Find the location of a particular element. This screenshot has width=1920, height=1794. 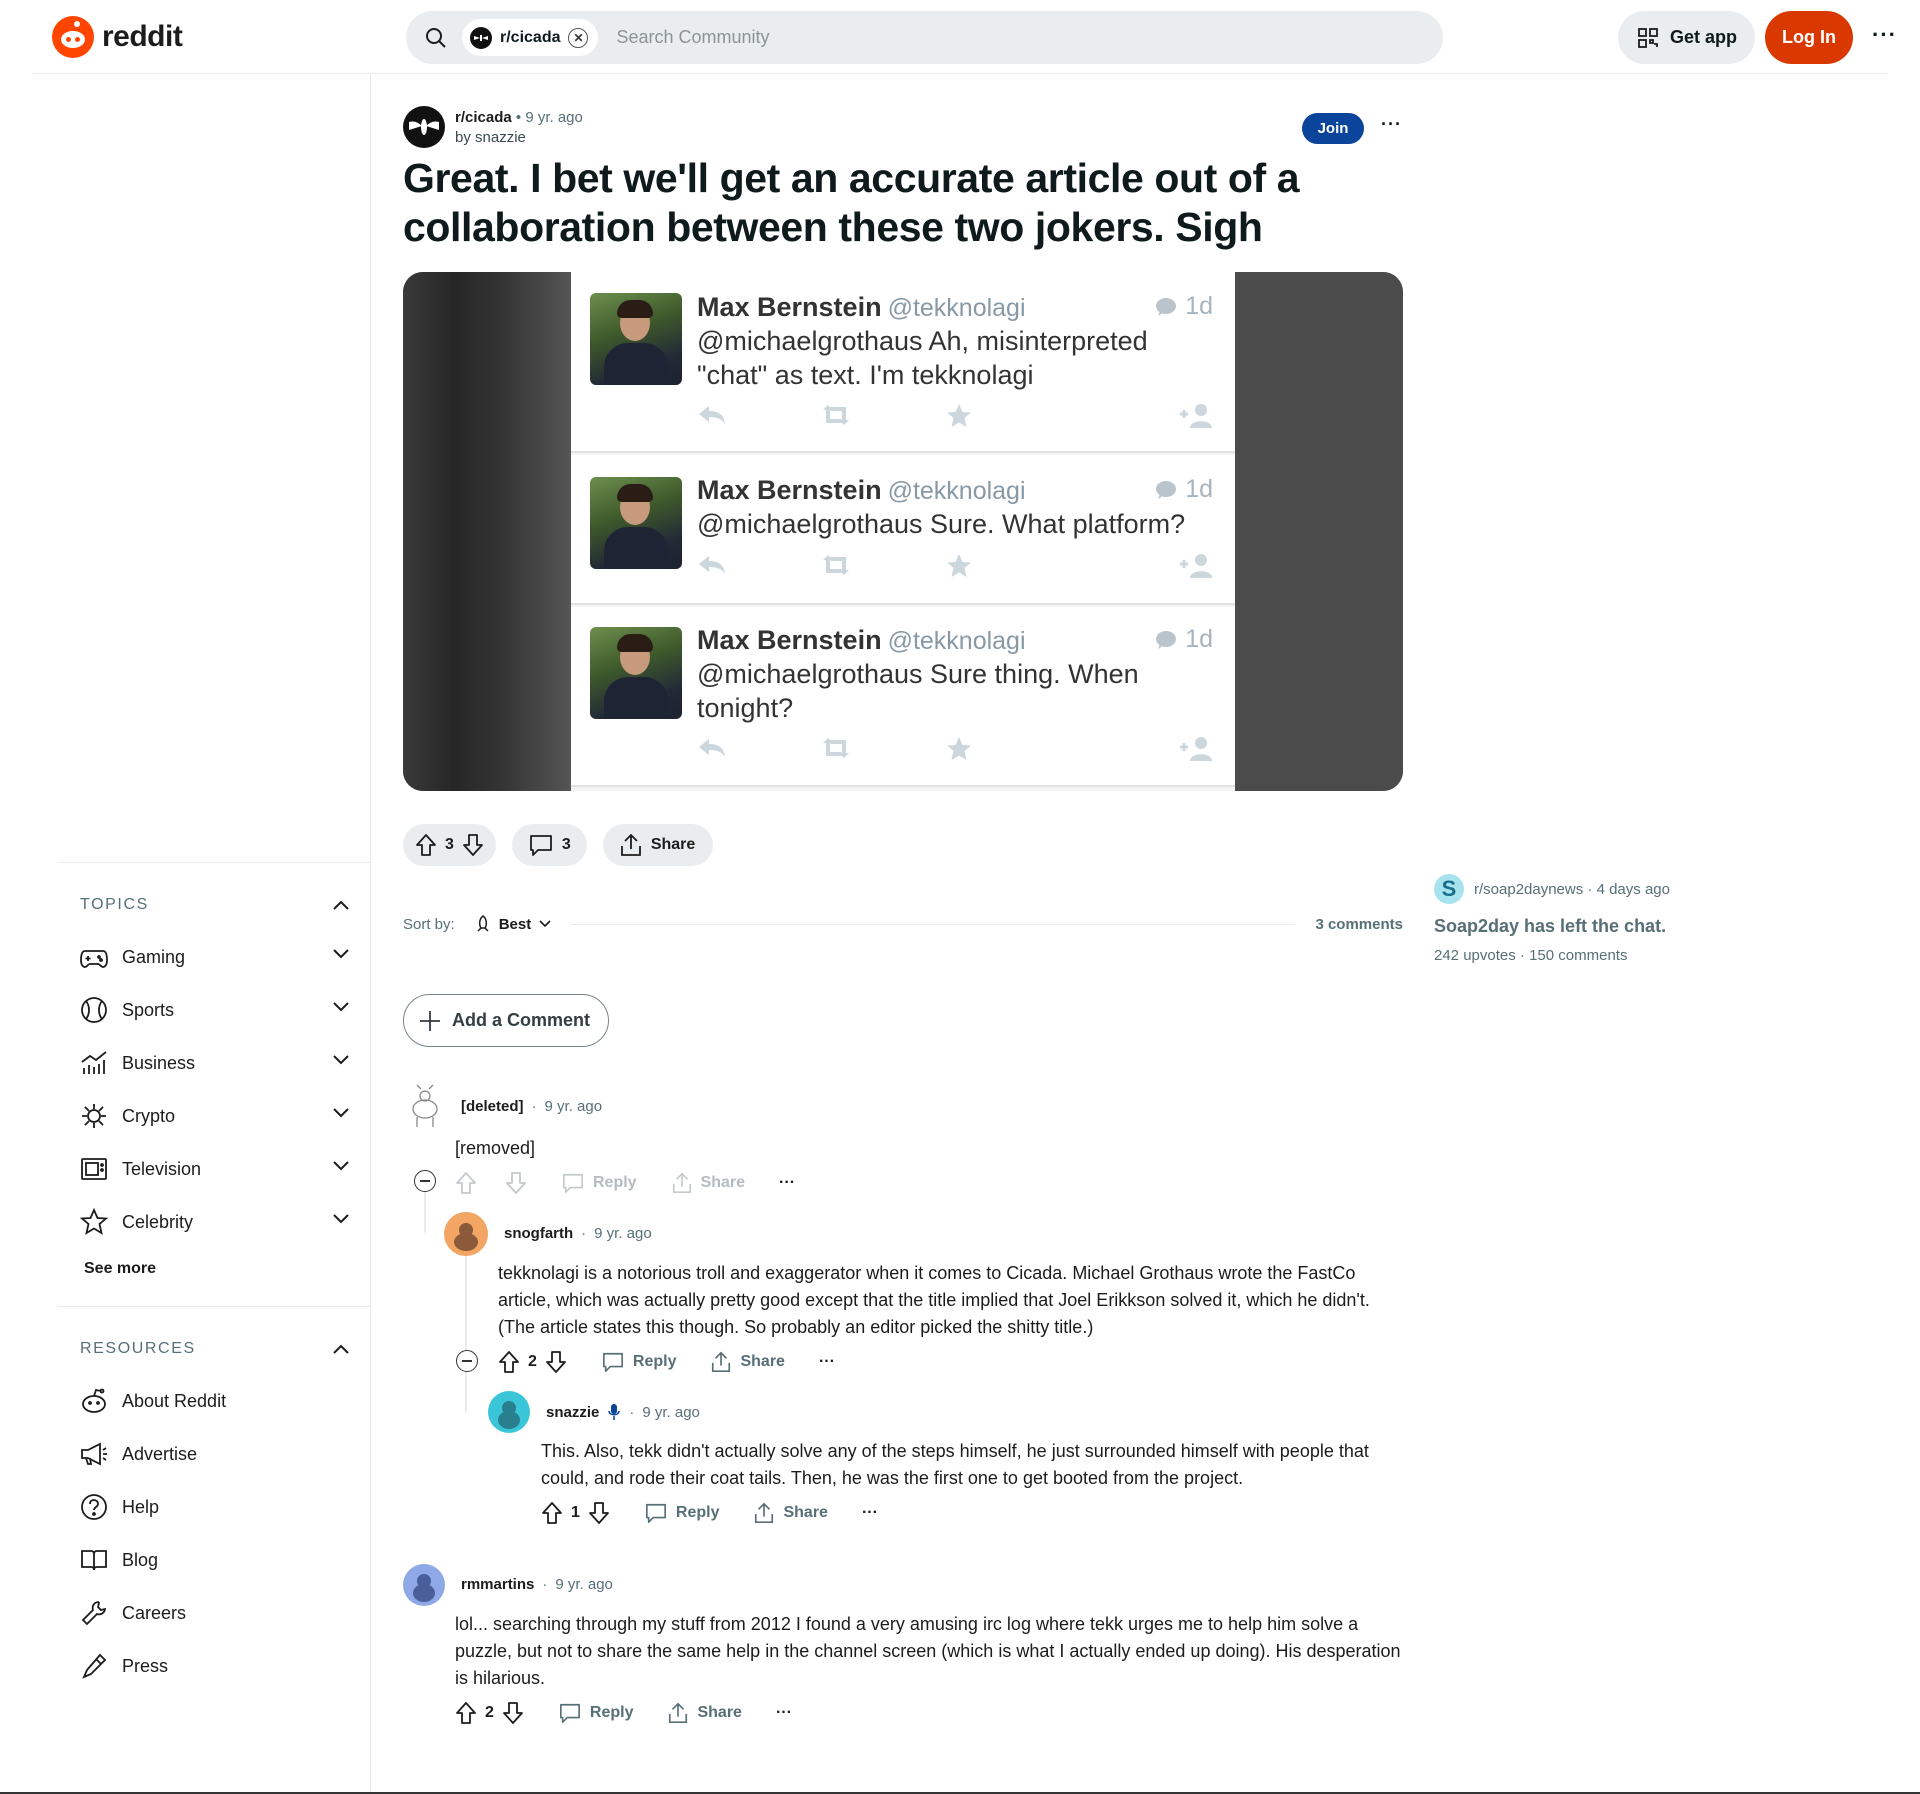

sidebar-item-sports: Sports is located at coordinates (215, 1010).